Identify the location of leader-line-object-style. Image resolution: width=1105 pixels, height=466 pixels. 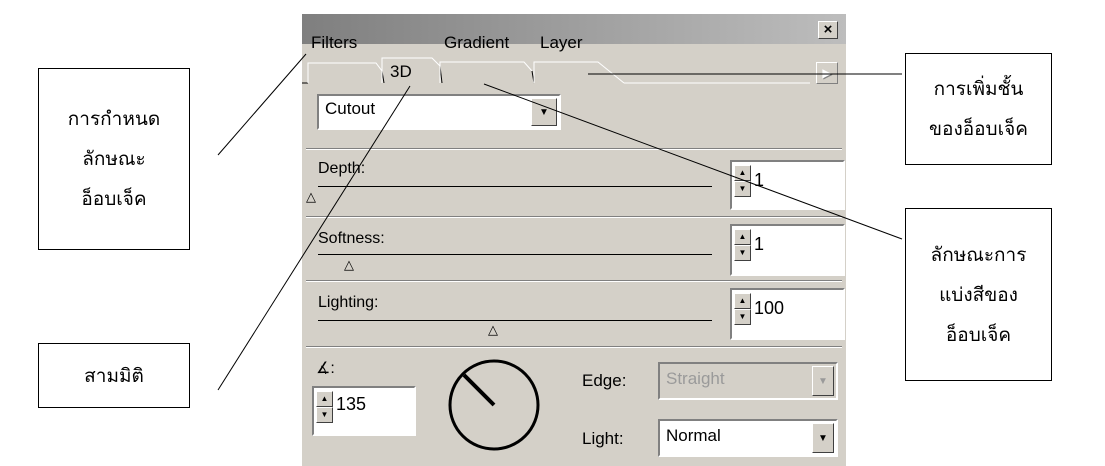
(262, 104).